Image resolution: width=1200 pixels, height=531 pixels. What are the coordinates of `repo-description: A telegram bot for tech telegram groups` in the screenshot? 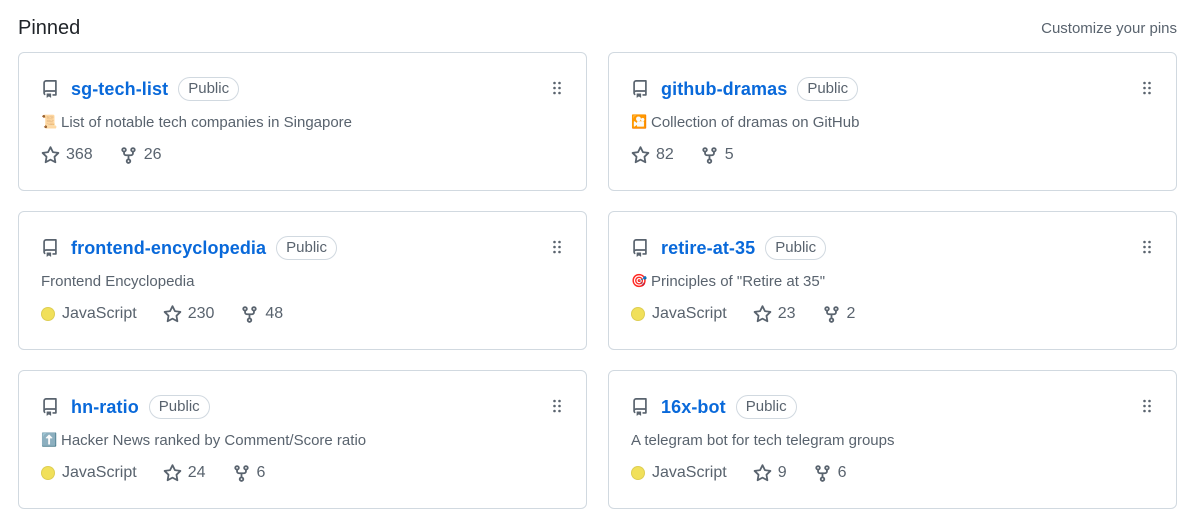 It's located at (892, 440).